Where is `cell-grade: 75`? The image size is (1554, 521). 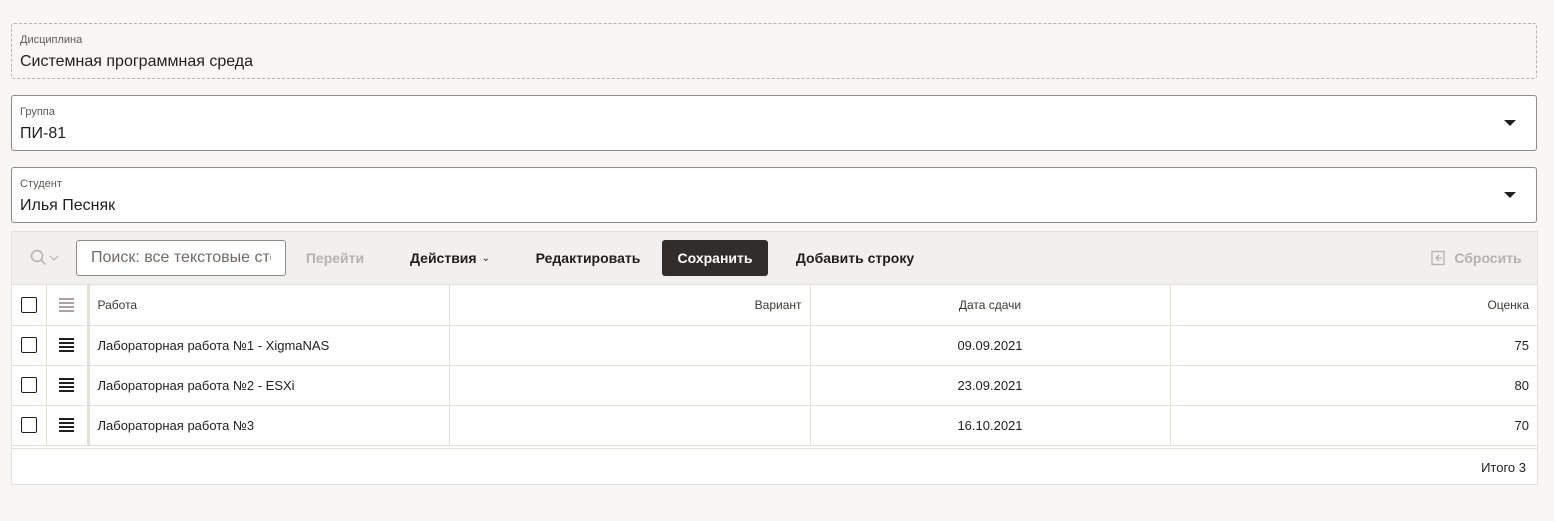 cell-grade: 75 is located at coordinates (1353, 345).